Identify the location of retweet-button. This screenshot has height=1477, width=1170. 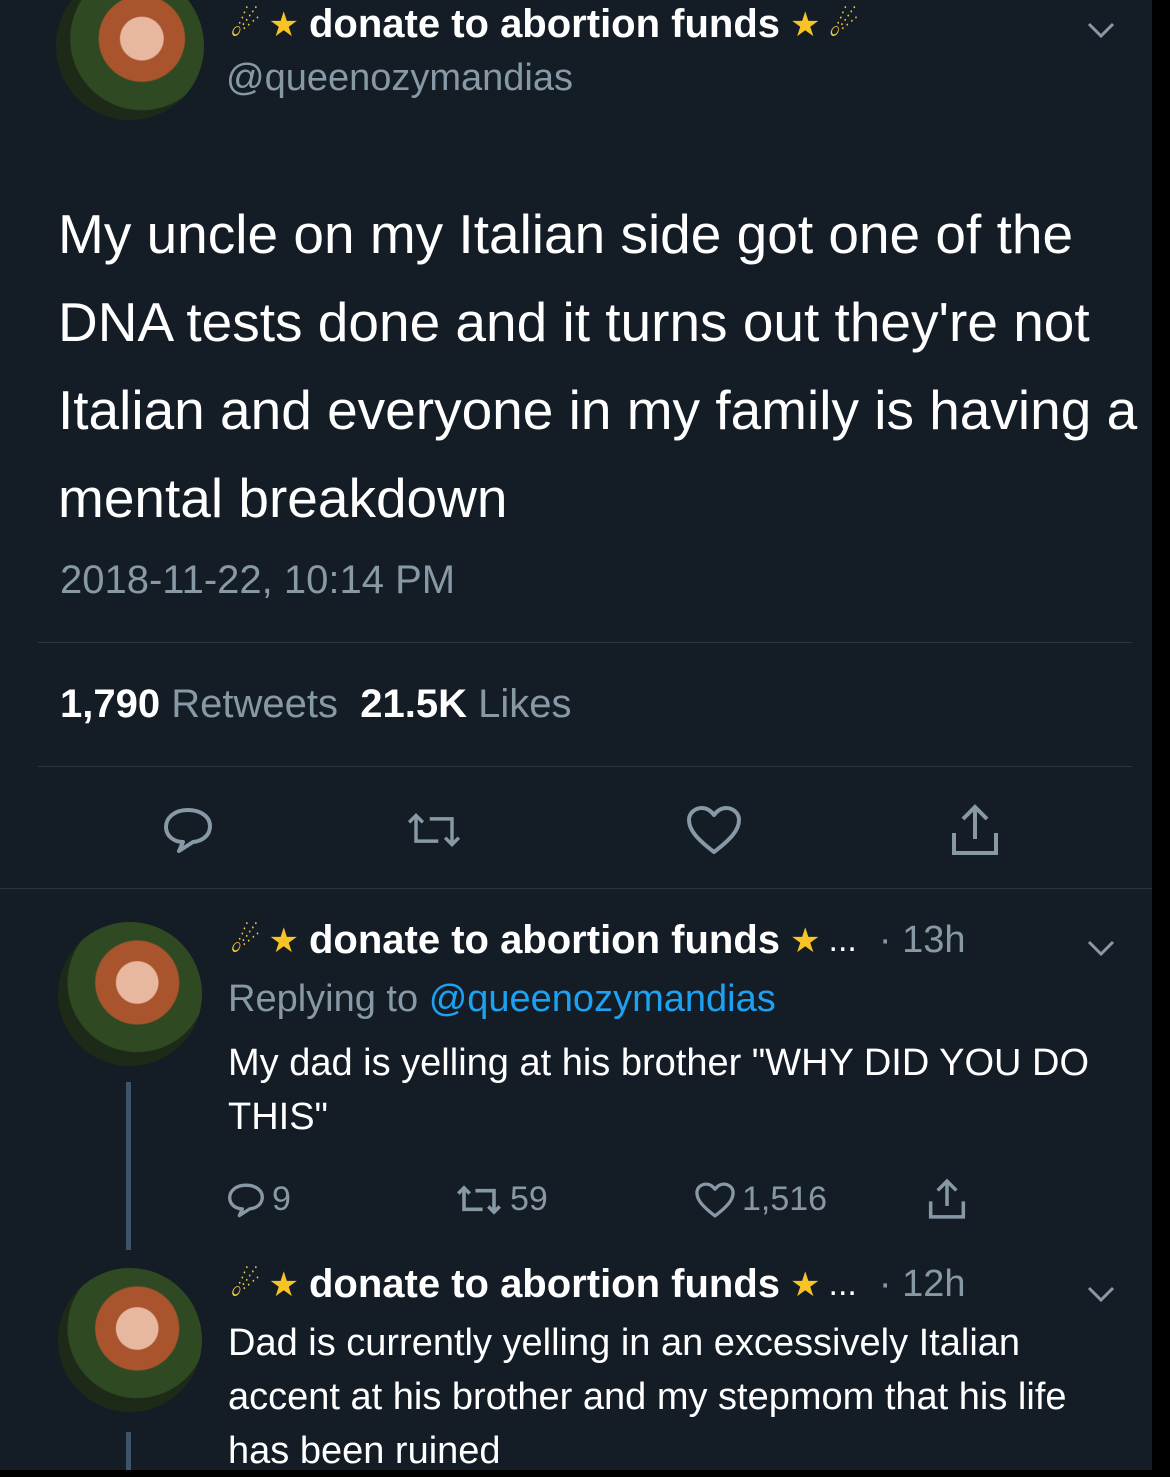
(434, 830).